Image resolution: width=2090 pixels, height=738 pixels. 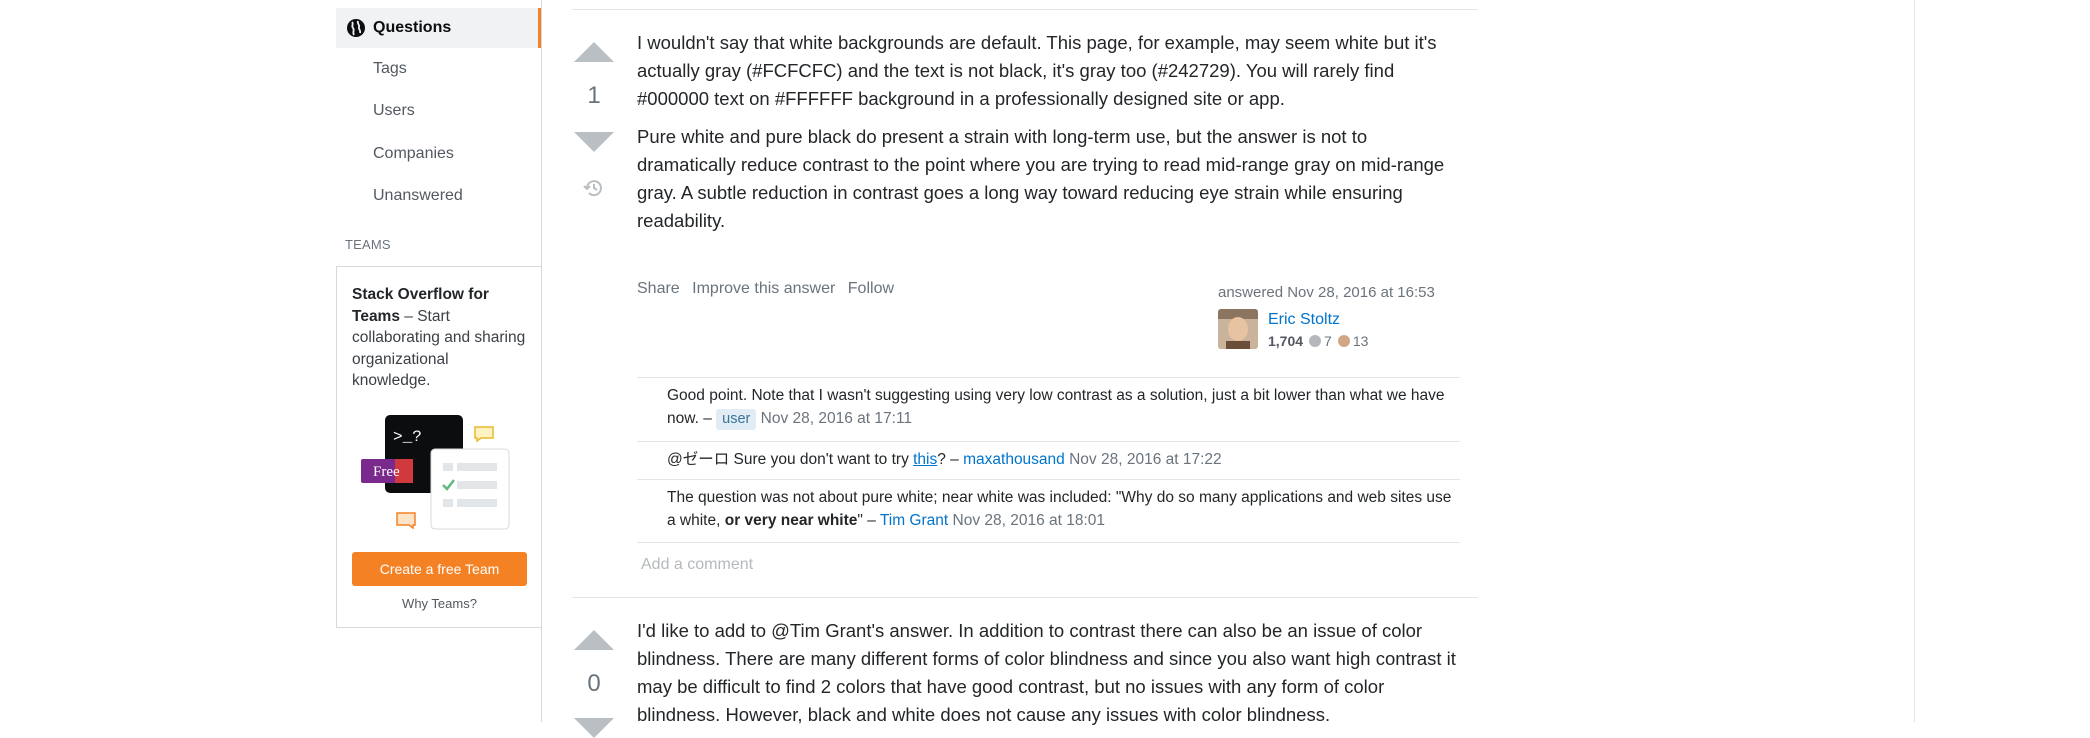 I want to click on share-link: Share, so click(x=658, y=288).